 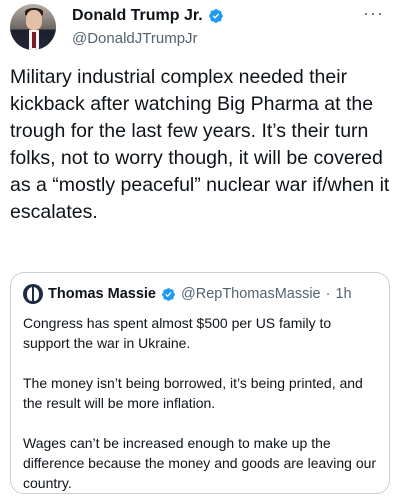 I want to click on avatar-tie, so click(x=34, y=40).